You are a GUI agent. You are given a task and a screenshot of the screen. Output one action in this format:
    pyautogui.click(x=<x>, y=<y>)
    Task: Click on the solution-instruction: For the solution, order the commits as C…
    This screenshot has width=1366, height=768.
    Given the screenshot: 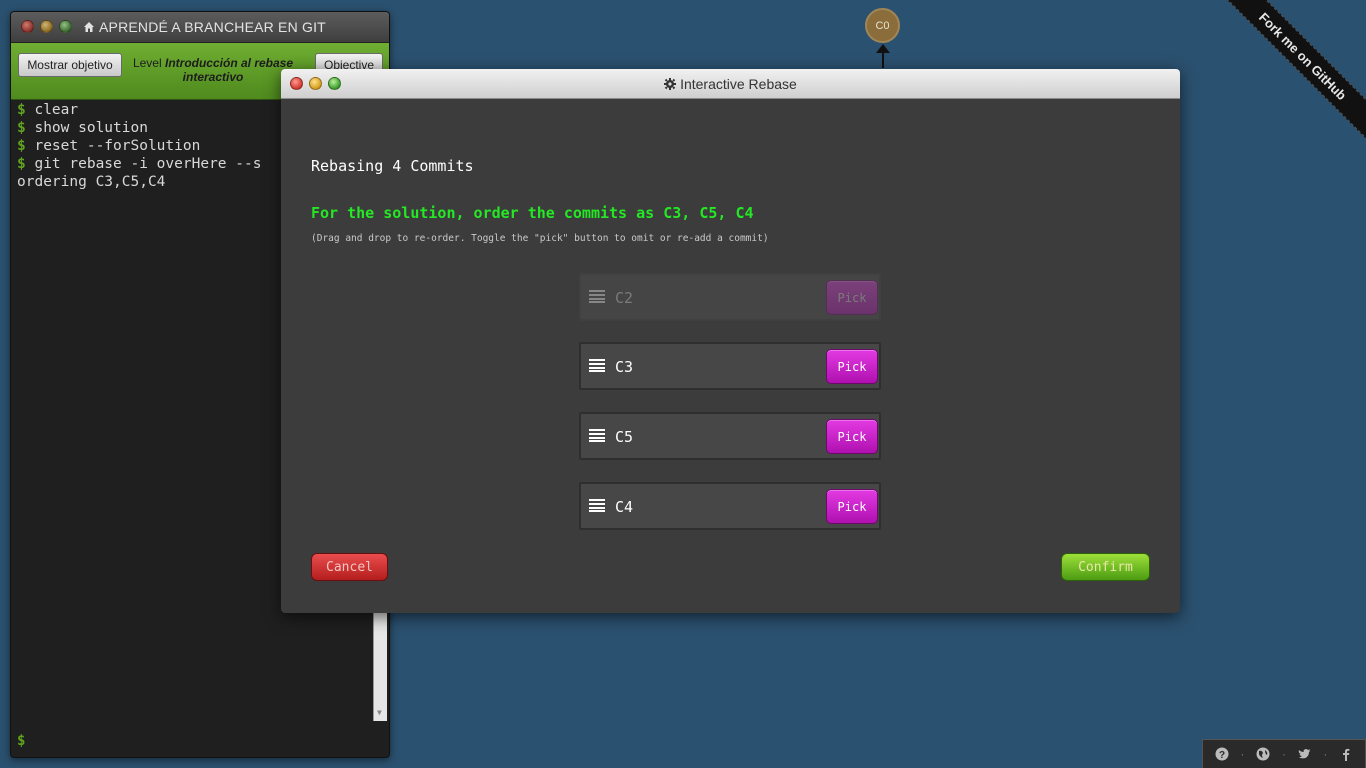 What is the action you would take?
    pyautogui.click(x=532, y=213)
    